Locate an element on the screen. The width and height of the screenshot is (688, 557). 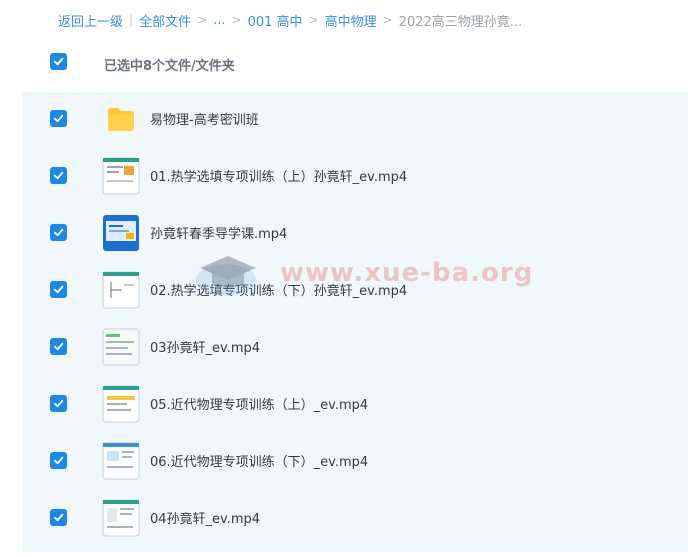
select-all-checkbox is located at coordinates (58, 61).